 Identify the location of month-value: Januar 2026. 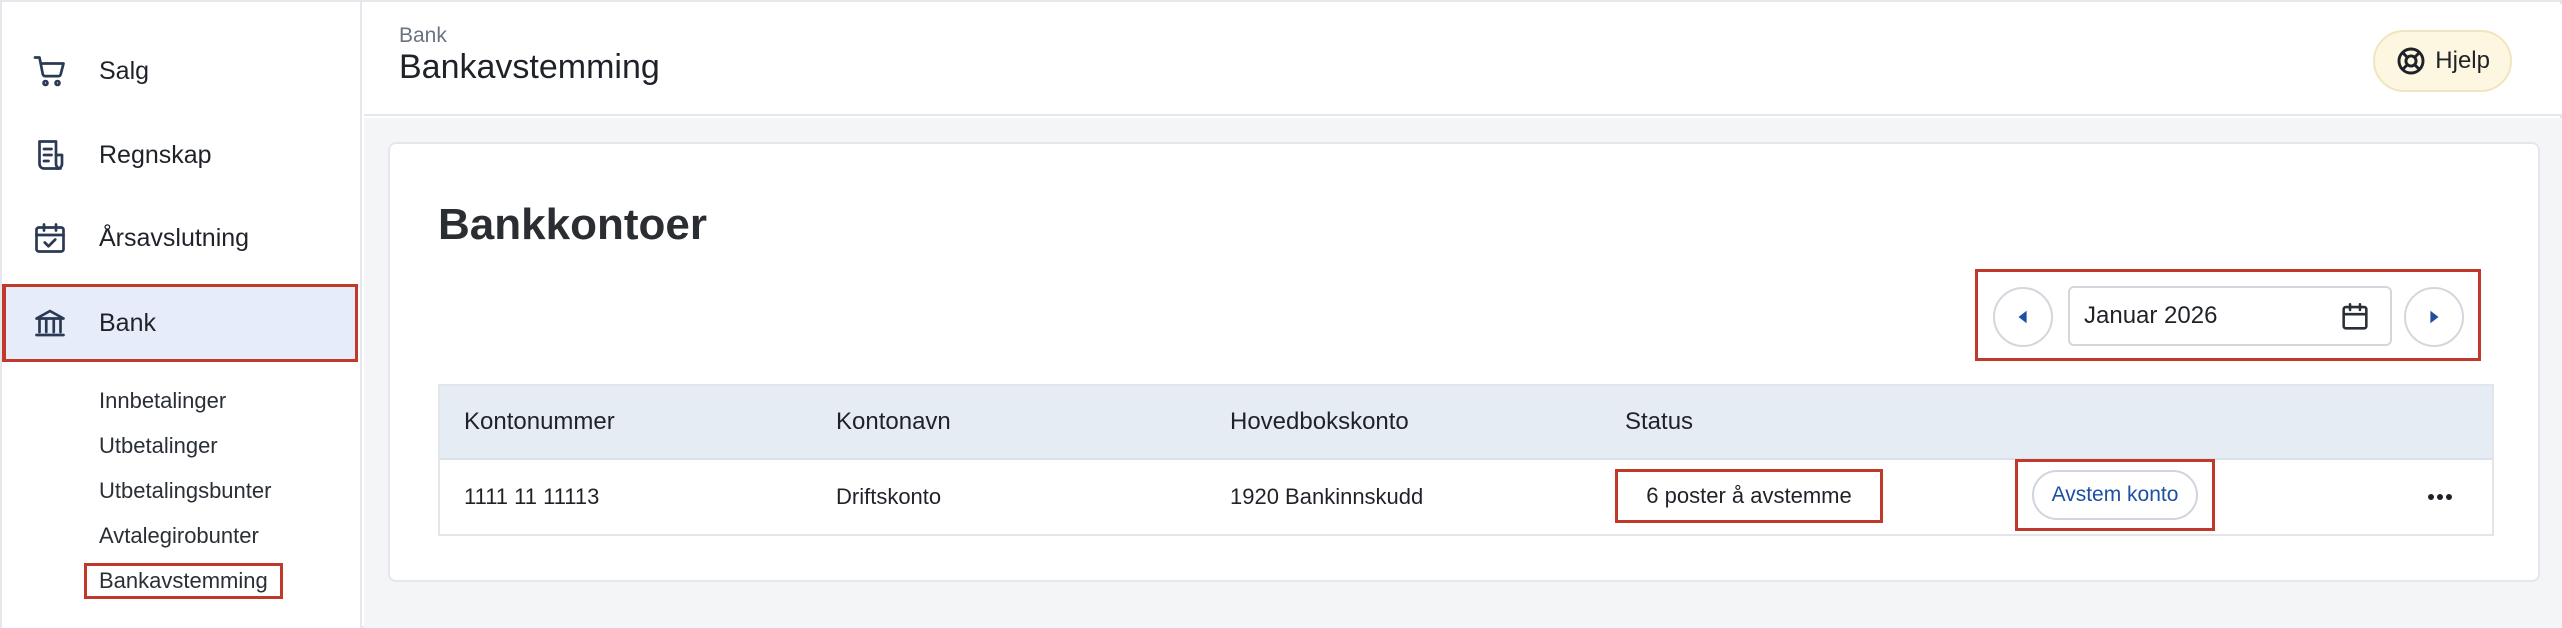
(2151, 315).